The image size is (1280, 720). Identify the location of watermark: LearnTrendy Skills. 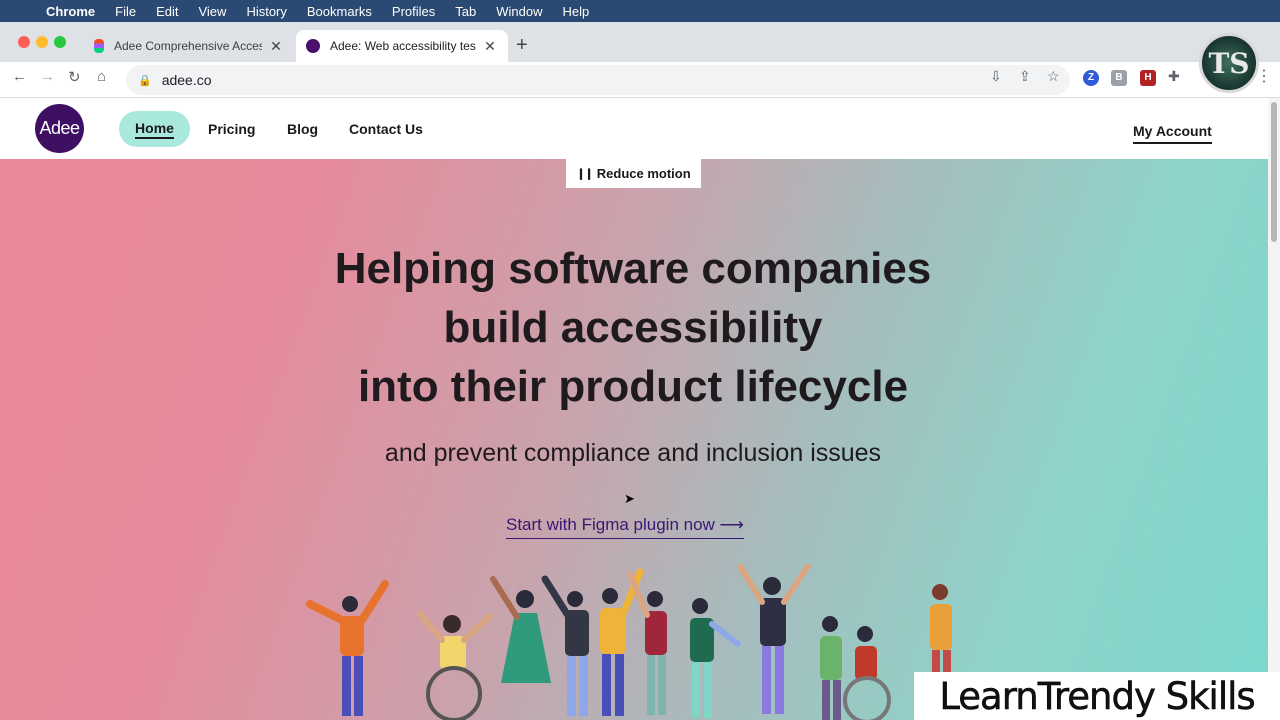
(1097, 696).